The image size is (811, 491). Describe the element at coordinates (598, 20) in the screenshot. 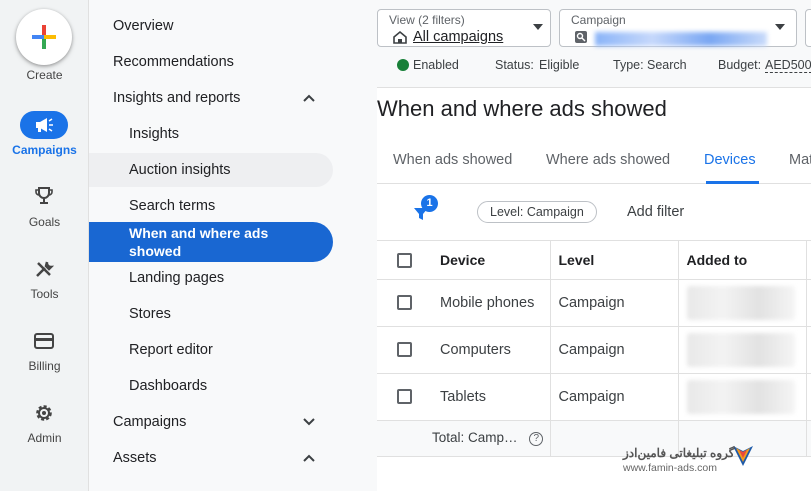

I see `campaign-label: Campaign` at that location.